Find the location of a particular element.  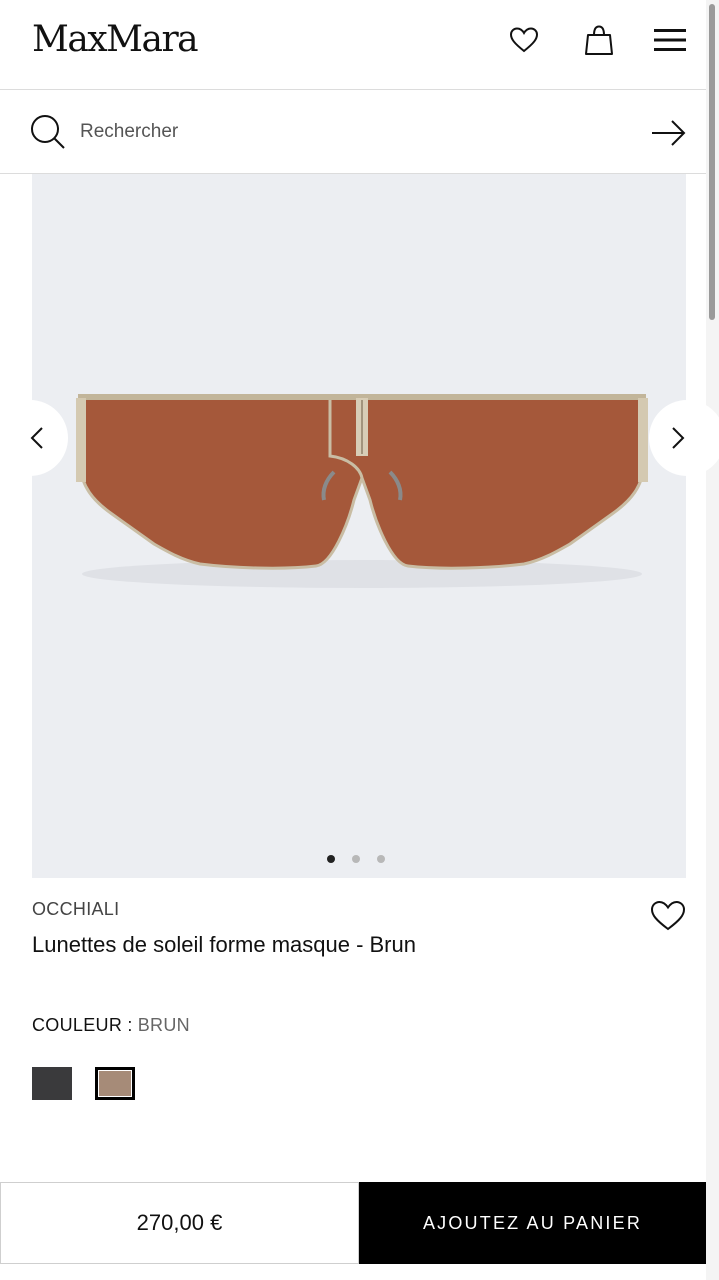

color-selector-label: COULEUR : BRUN is located at coordinates (111, 1025).